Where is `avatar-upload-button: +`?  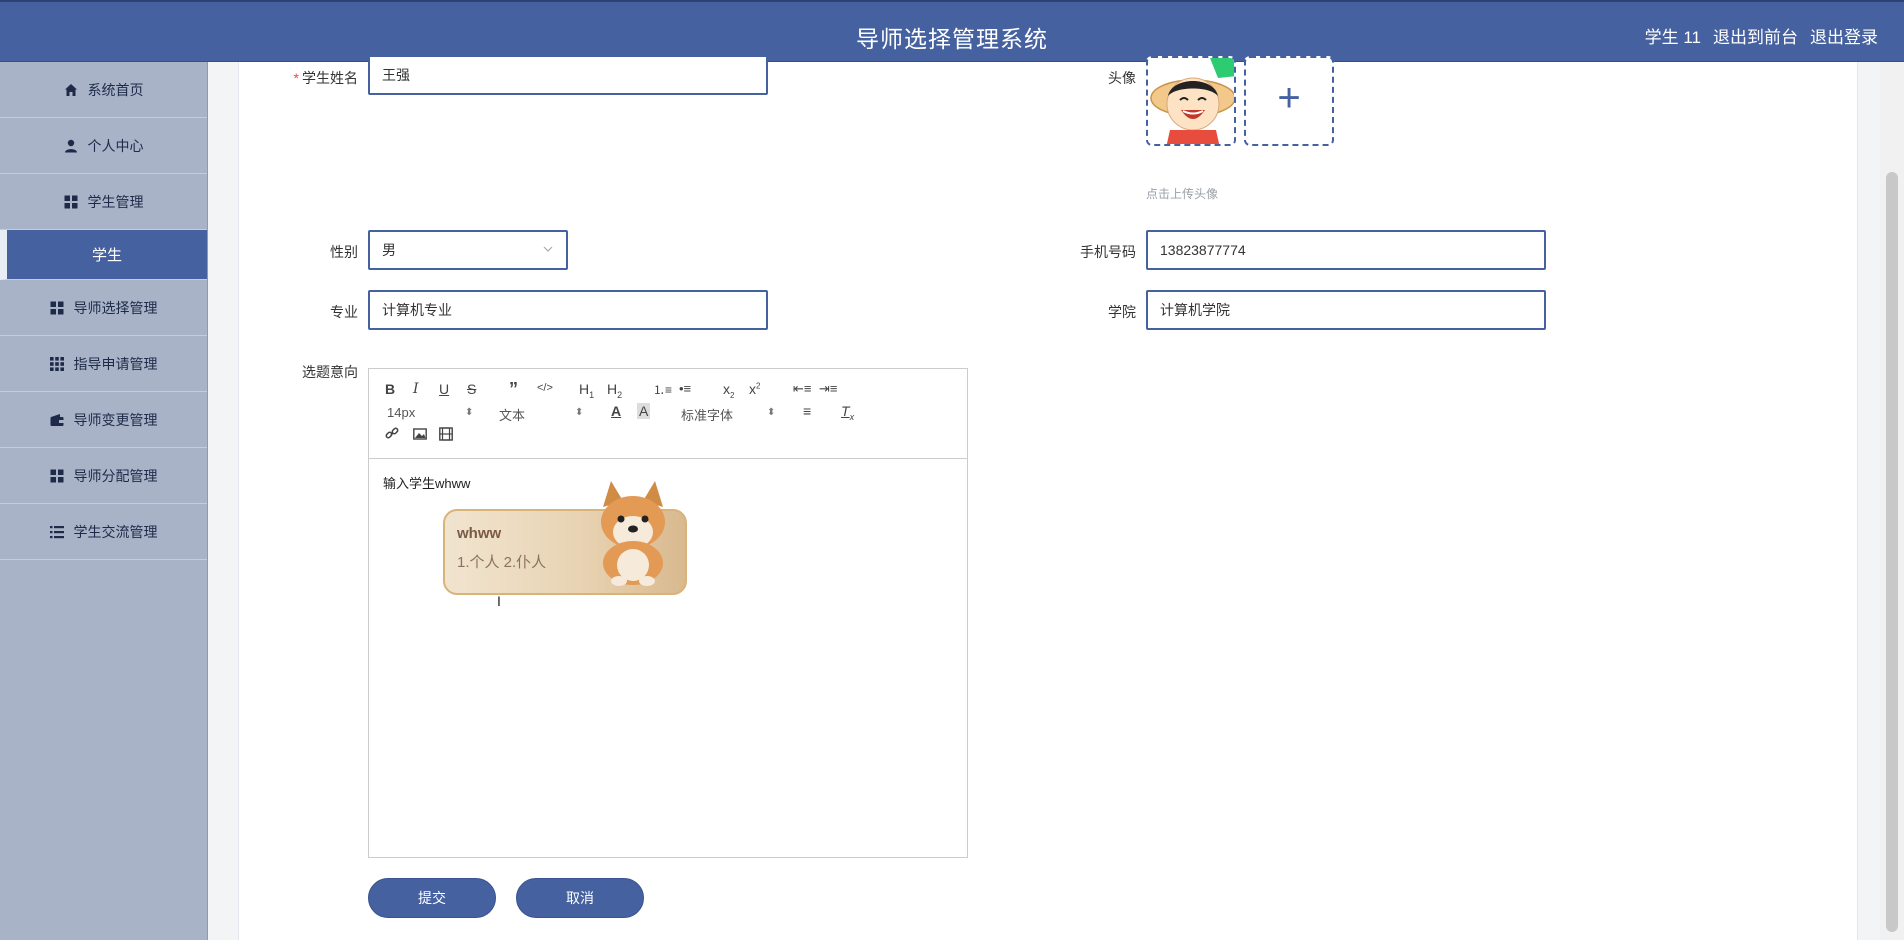
avatar-upload-button: + is located at coordinates (1289, 101).